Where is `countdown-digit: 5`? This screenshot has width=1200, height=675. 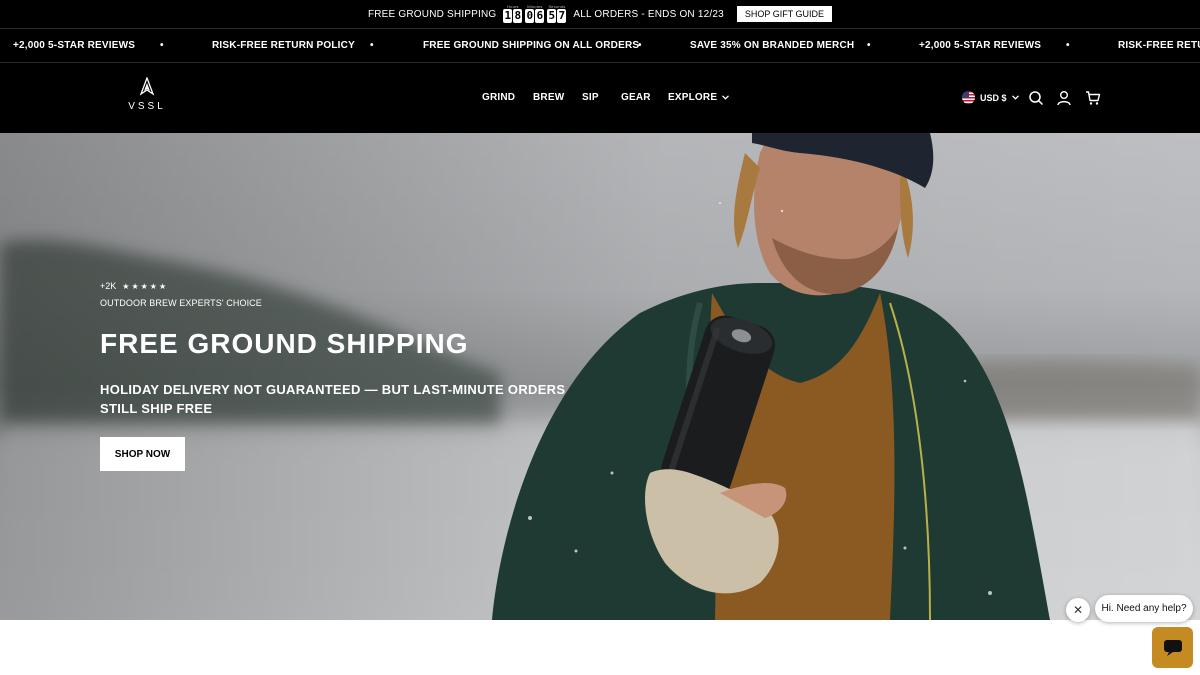 countdown-digit: 5 is located at coordinates (552, 16).